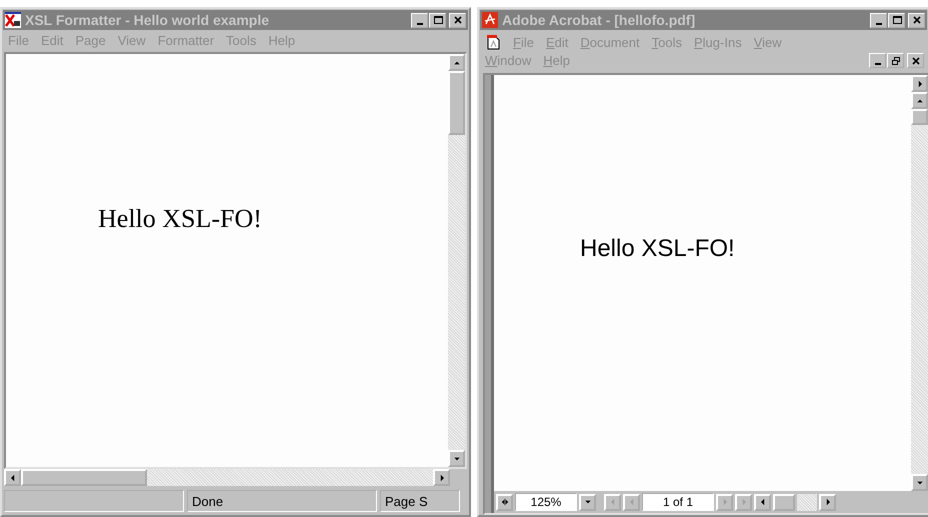 The image size is (928, 517). Describe the element at coordinates (282, 501) in the screenshot. I see `status-panel: Done` at that location.